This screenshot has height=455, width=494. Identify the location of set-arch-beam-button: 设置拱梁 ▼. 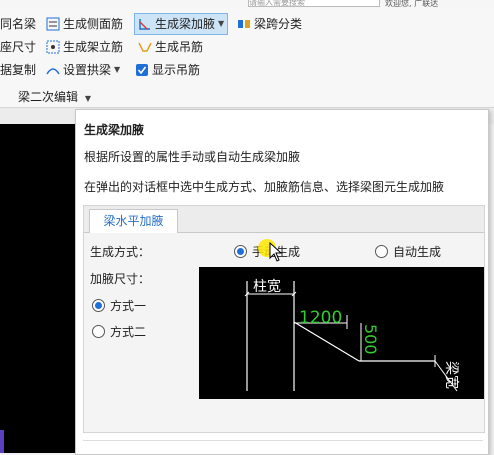
(82, 70).